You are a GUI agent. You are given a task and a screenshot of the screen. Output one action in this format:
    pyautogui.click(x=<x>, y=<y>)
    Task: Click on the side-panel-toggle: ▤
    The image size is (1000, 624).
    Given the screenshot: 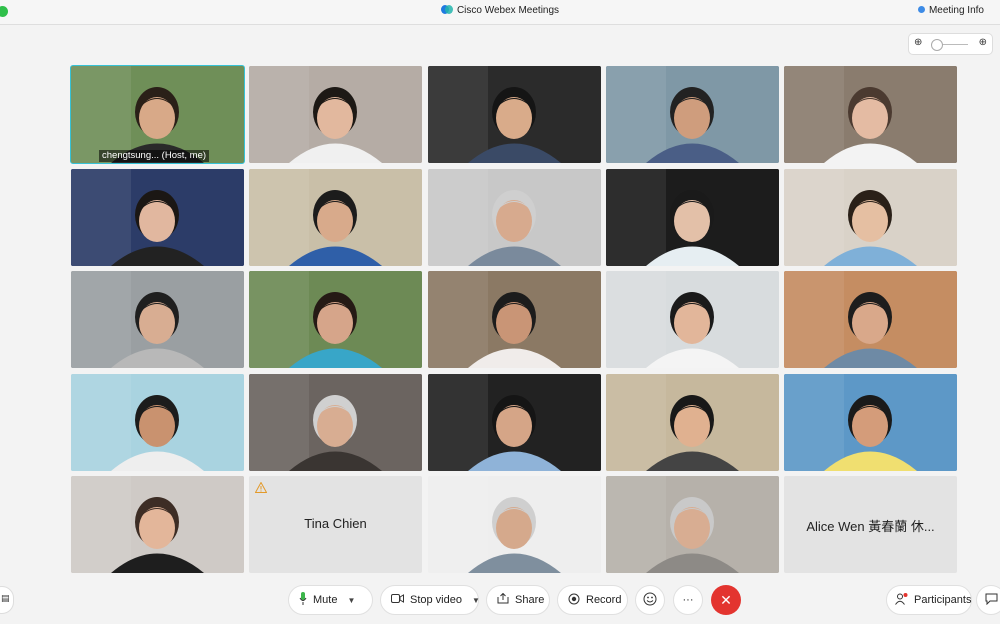 What is the action you would take?
    pyautogui.click(x=7, y=600)
    